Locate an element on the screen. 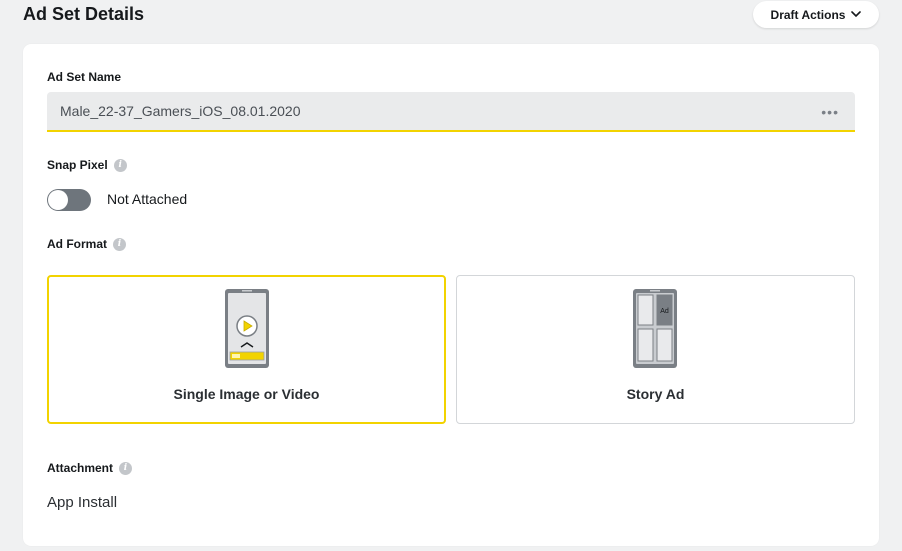 The width and height of the screenshot is (902, 551). draft-actions-button: Draft Actions is located at coordinates (816, 14).